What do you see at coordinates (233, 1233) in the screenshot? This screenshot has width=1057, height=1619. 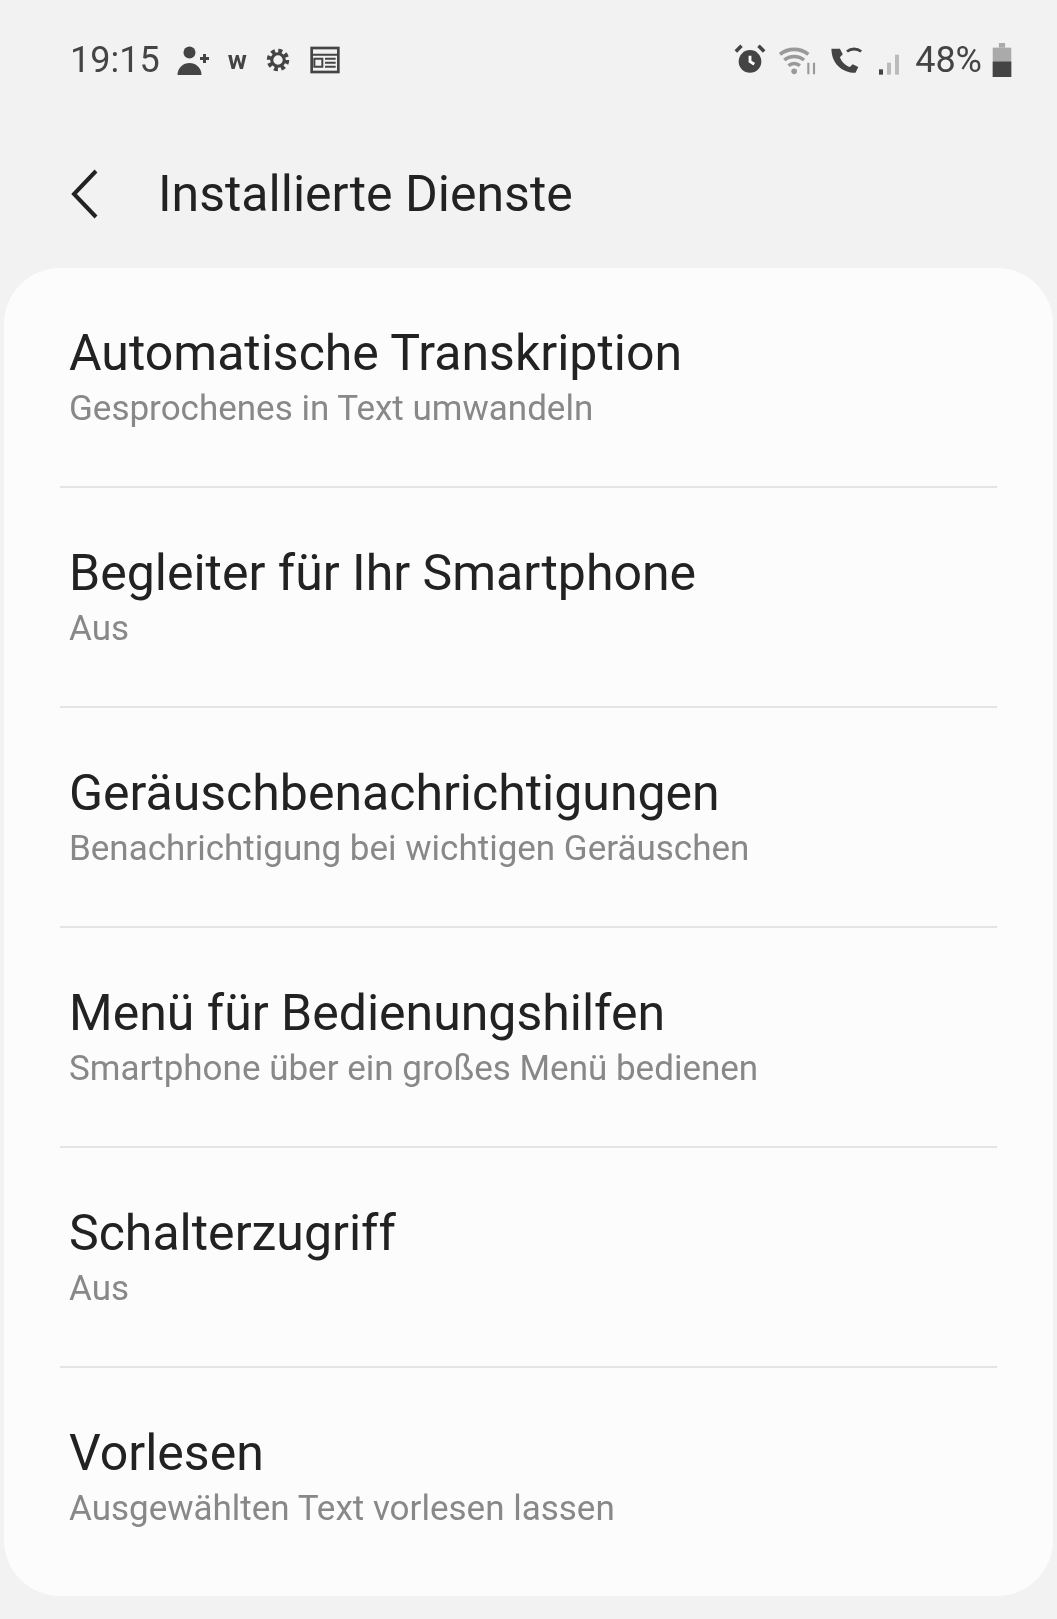 I see `item-title: Schalterzugriff` at bounding box center [233, 1233].